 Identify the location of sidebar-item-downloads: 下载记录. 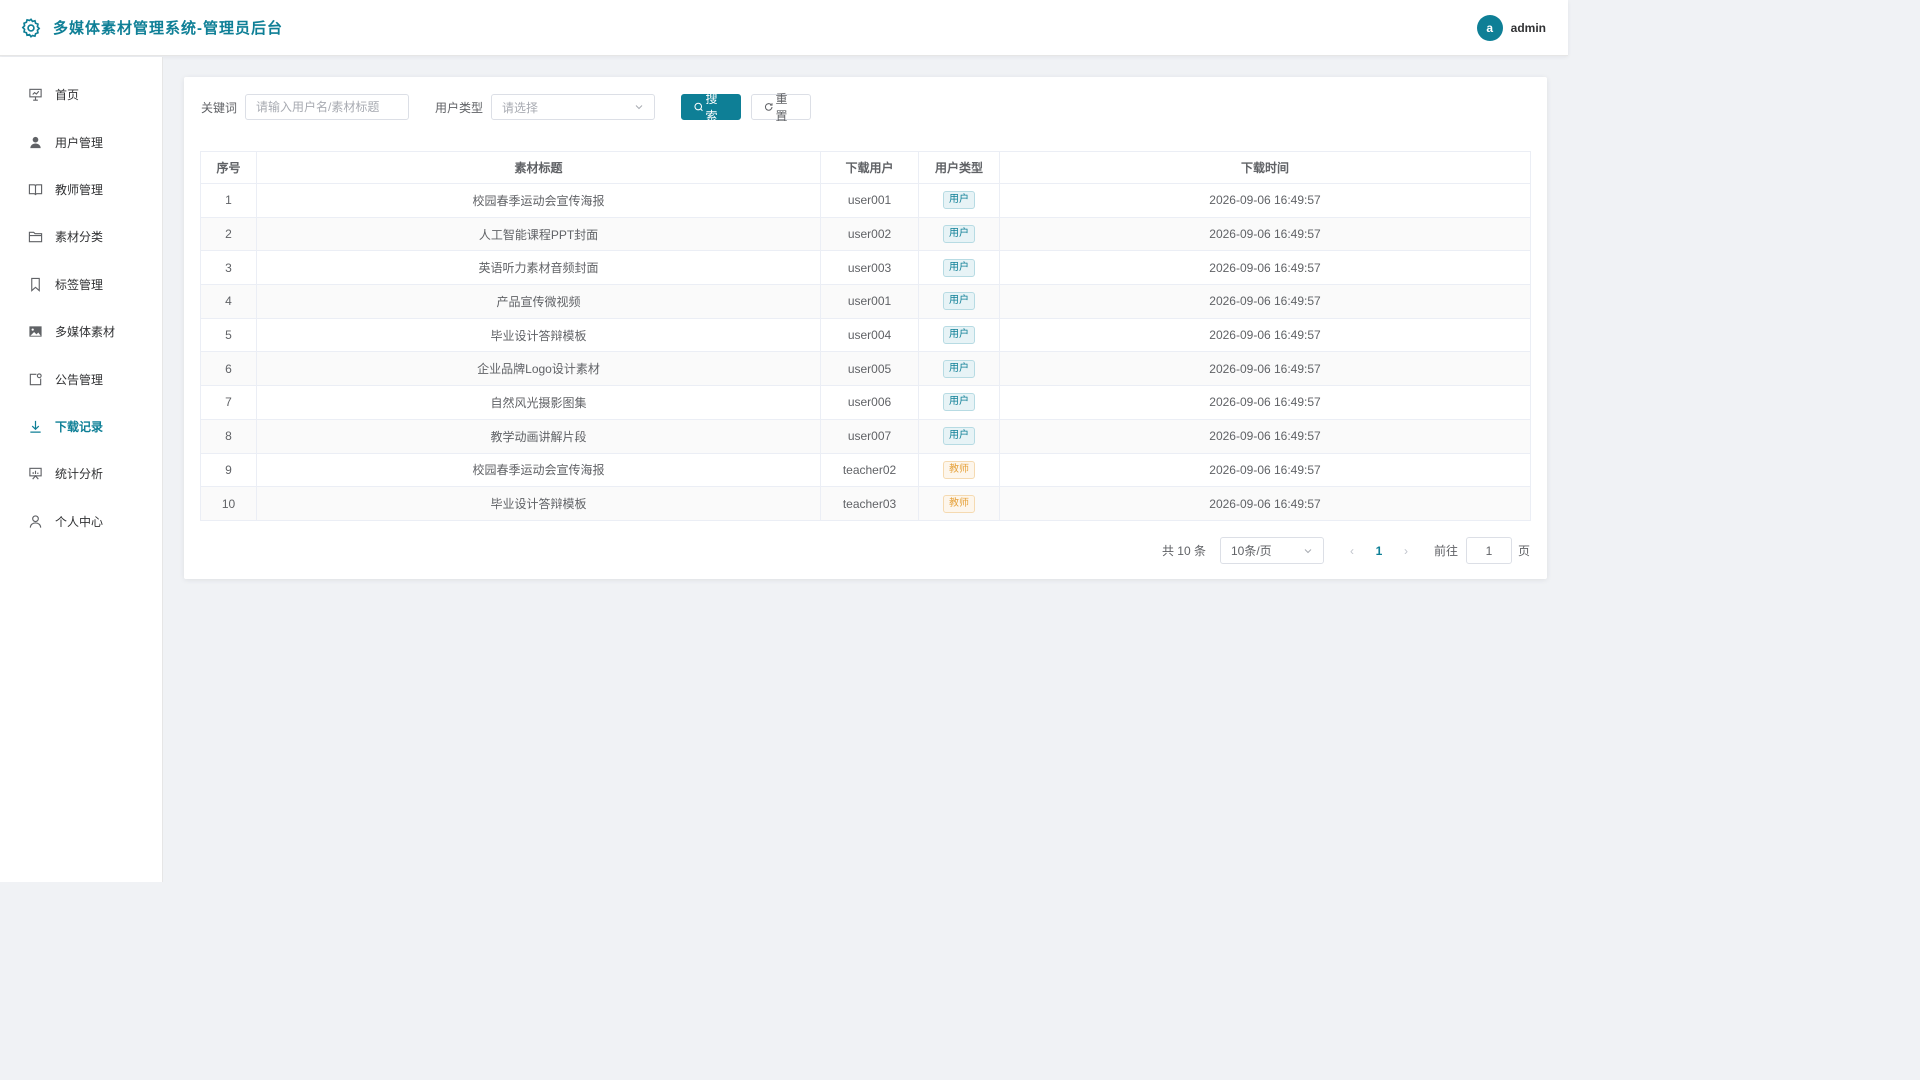
(81, 426).